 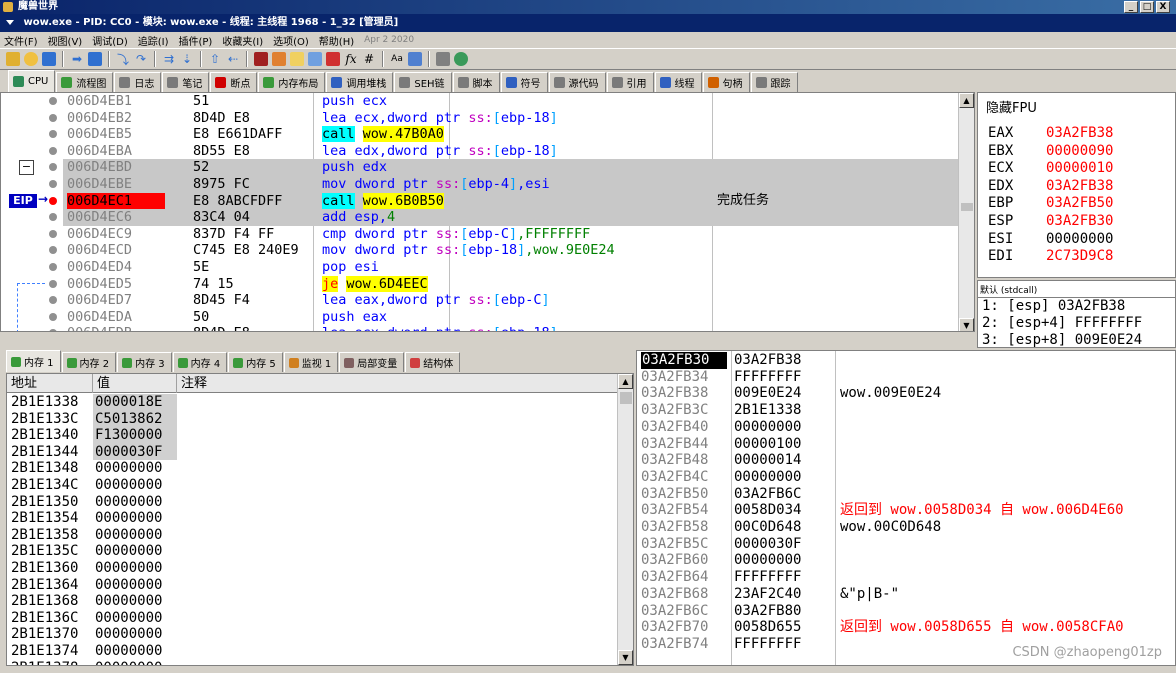 What do you see at coordinates (767, 627) in the screenshot?
I see `stack-value: 0058D655` at bounding box center [767, 627].